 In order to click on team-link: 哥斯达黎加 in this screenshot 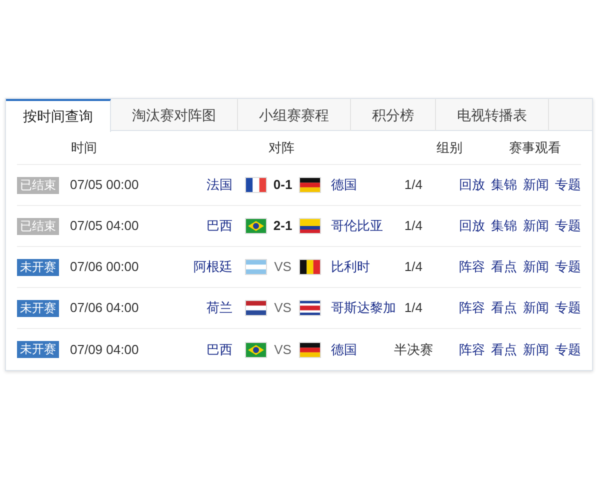, I will do `click(363, 308)`.